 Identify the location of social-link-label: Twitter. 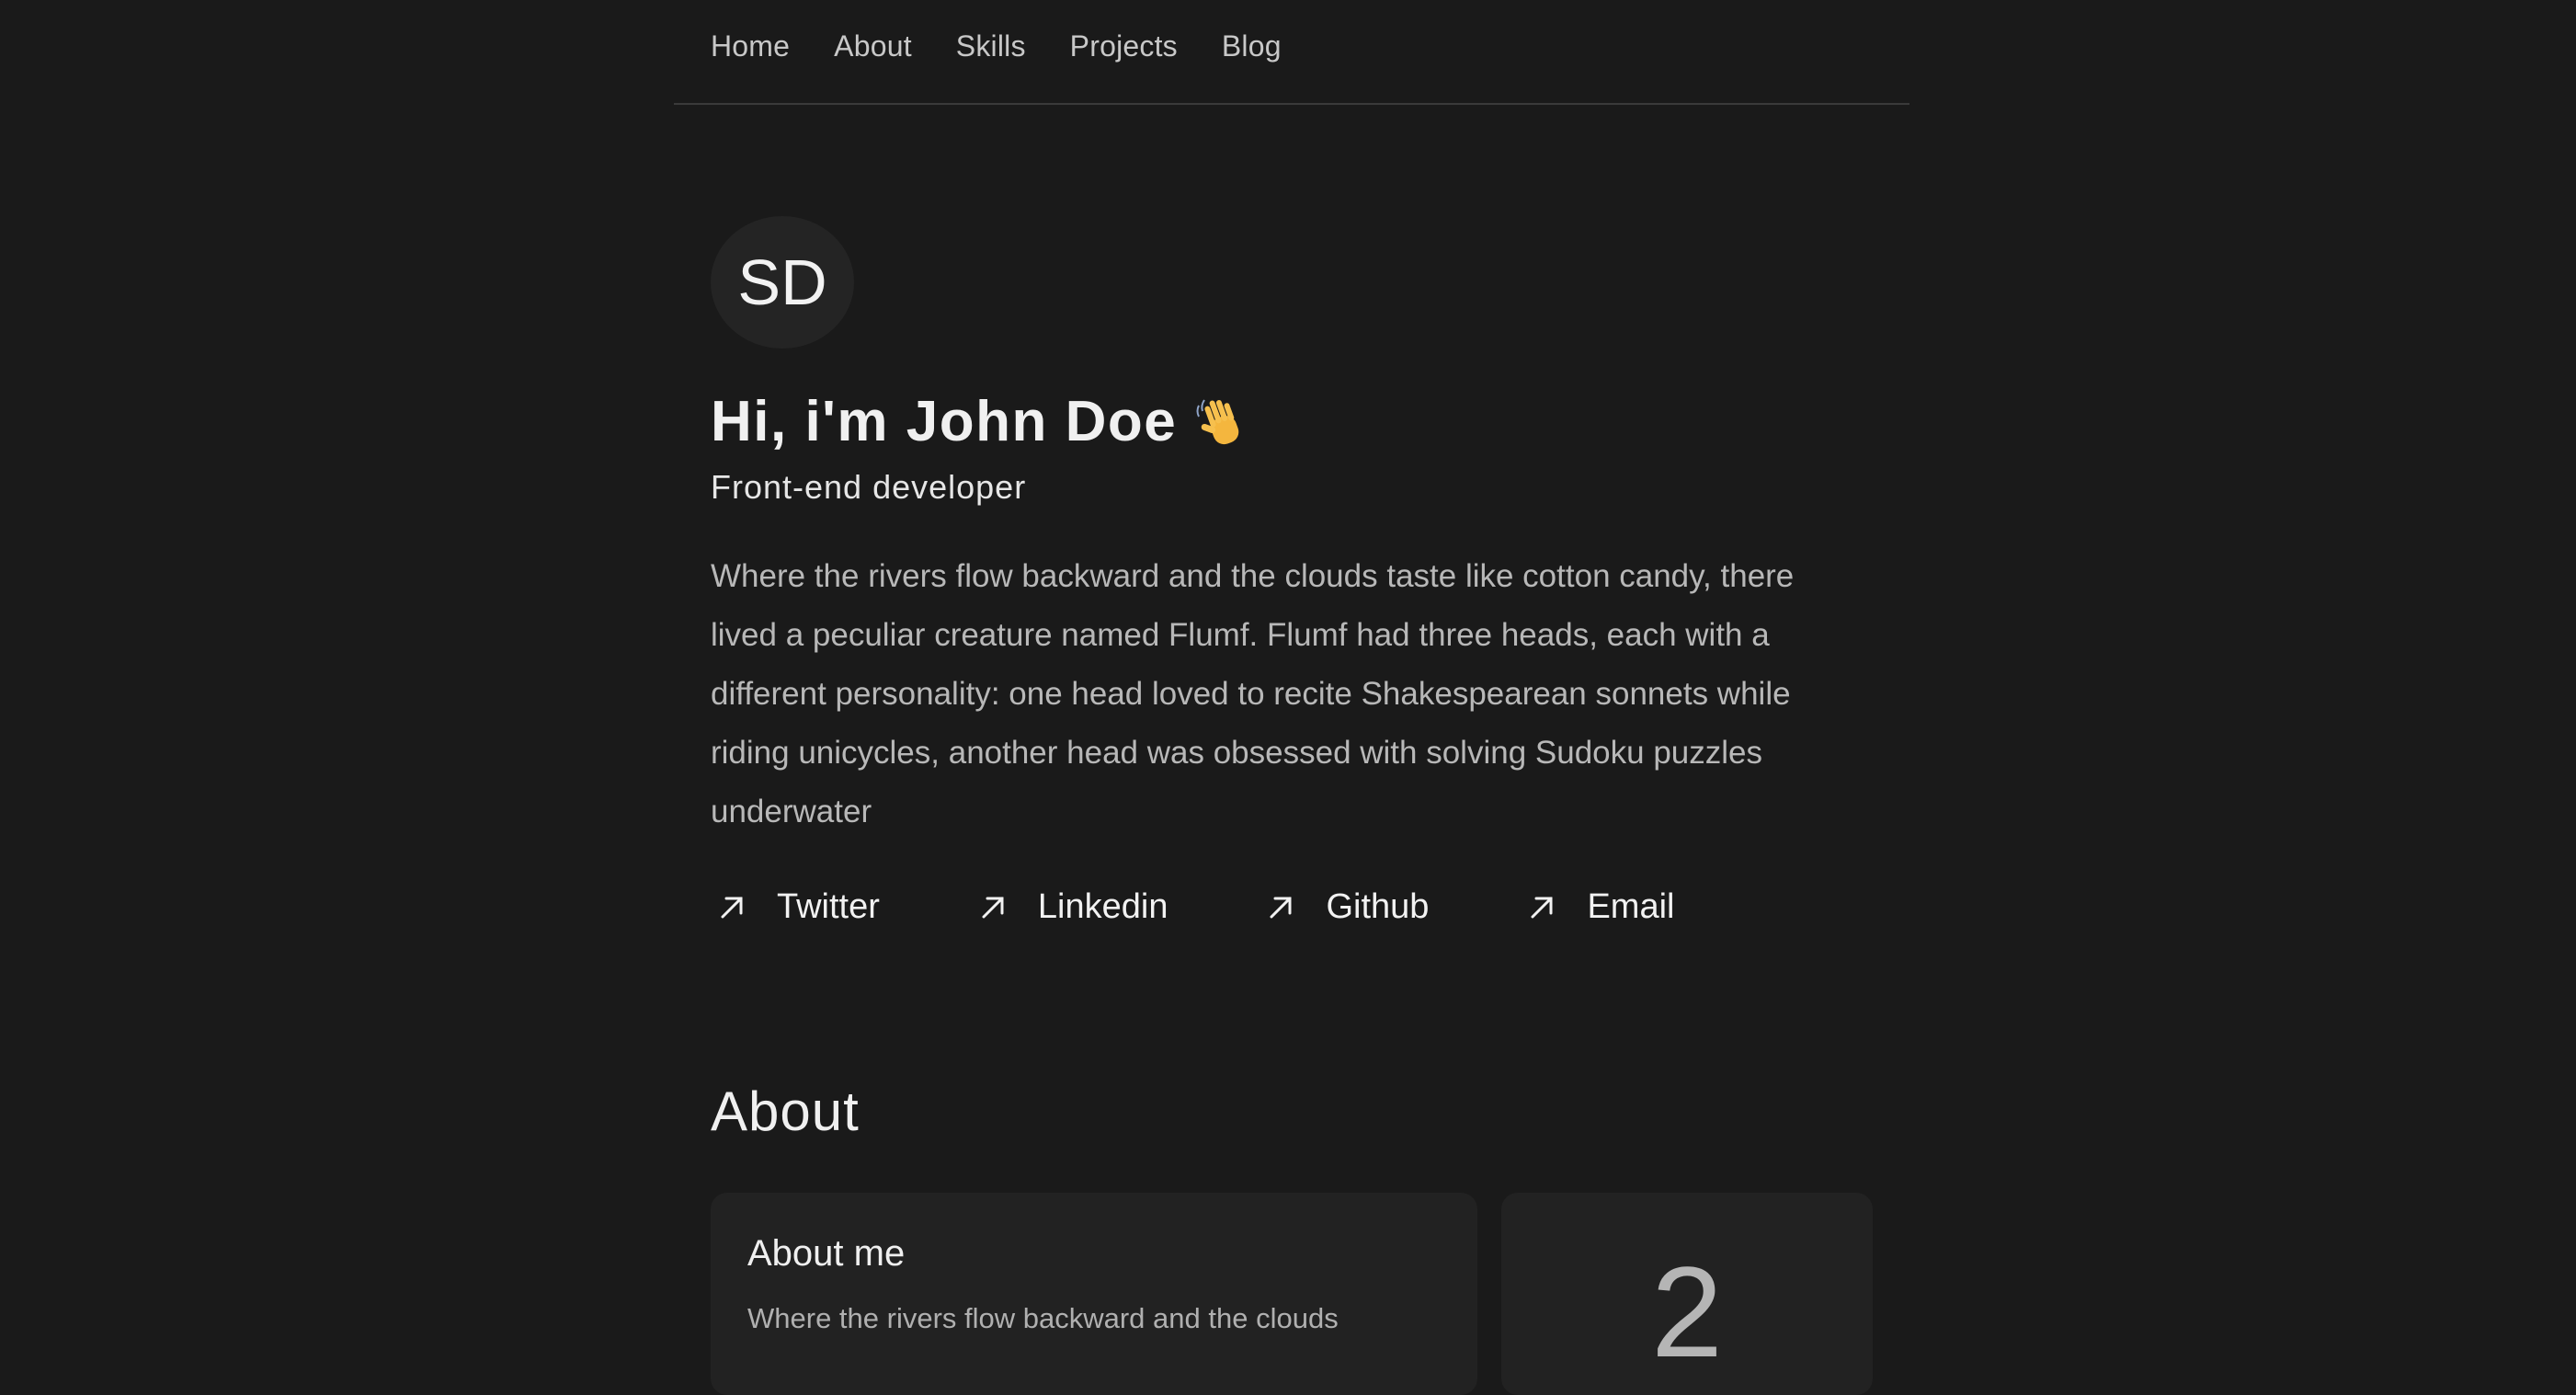
(828, 906).